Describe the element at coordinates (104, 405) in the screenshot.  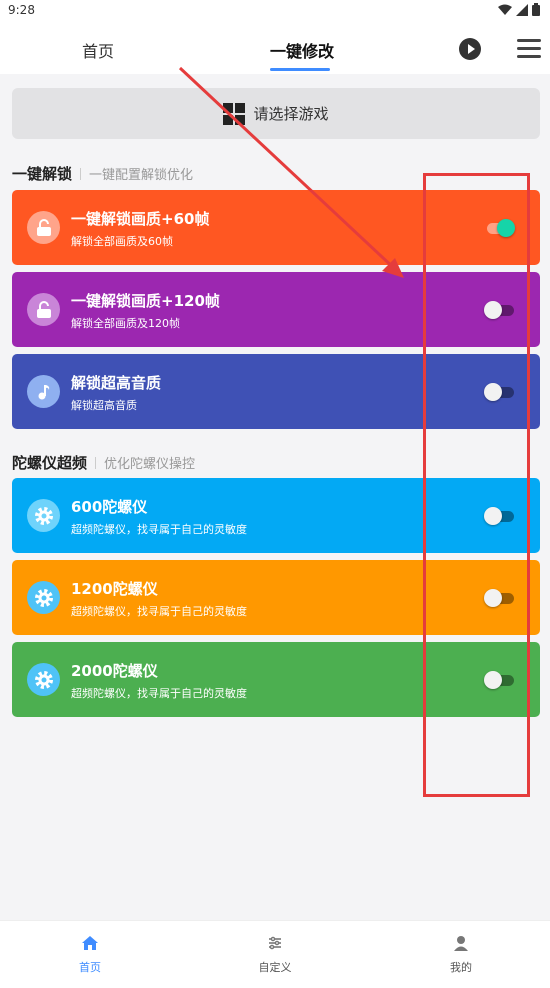
I see `card-description: 解锁超高音质` at that location.